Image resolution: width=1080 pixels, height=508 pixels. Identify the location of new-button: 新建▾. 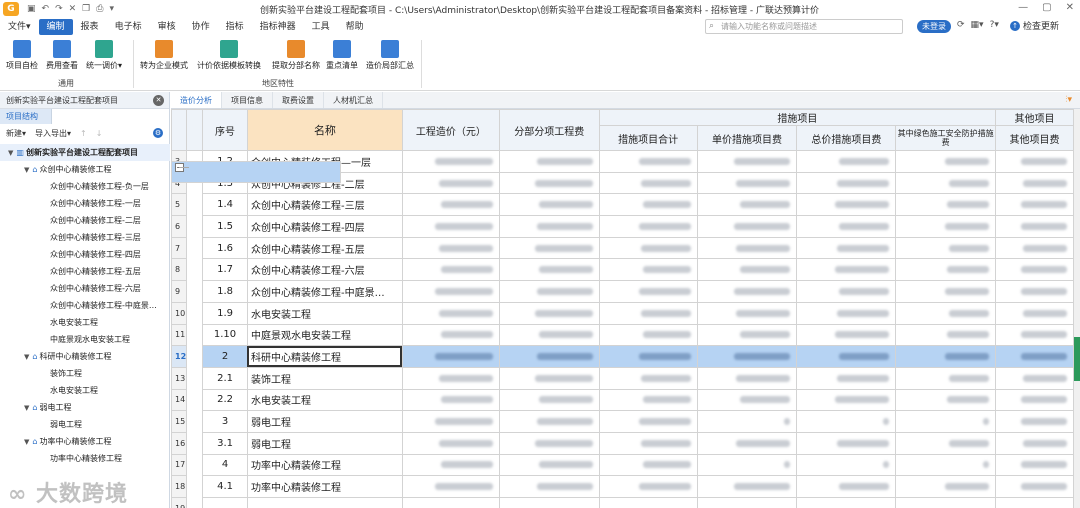
(16, 133).